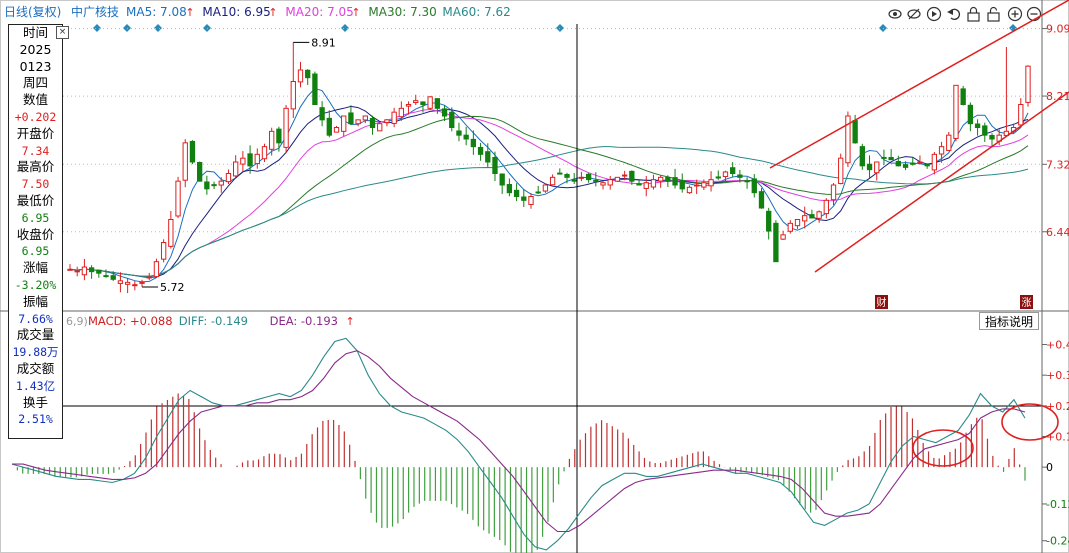 The height and width of the screenshot is (553, 1069). What do you see at coordinates (32, 12) in the screenshot?
I see `period-label: 日线(复权)` at bounding box center [32, 12].